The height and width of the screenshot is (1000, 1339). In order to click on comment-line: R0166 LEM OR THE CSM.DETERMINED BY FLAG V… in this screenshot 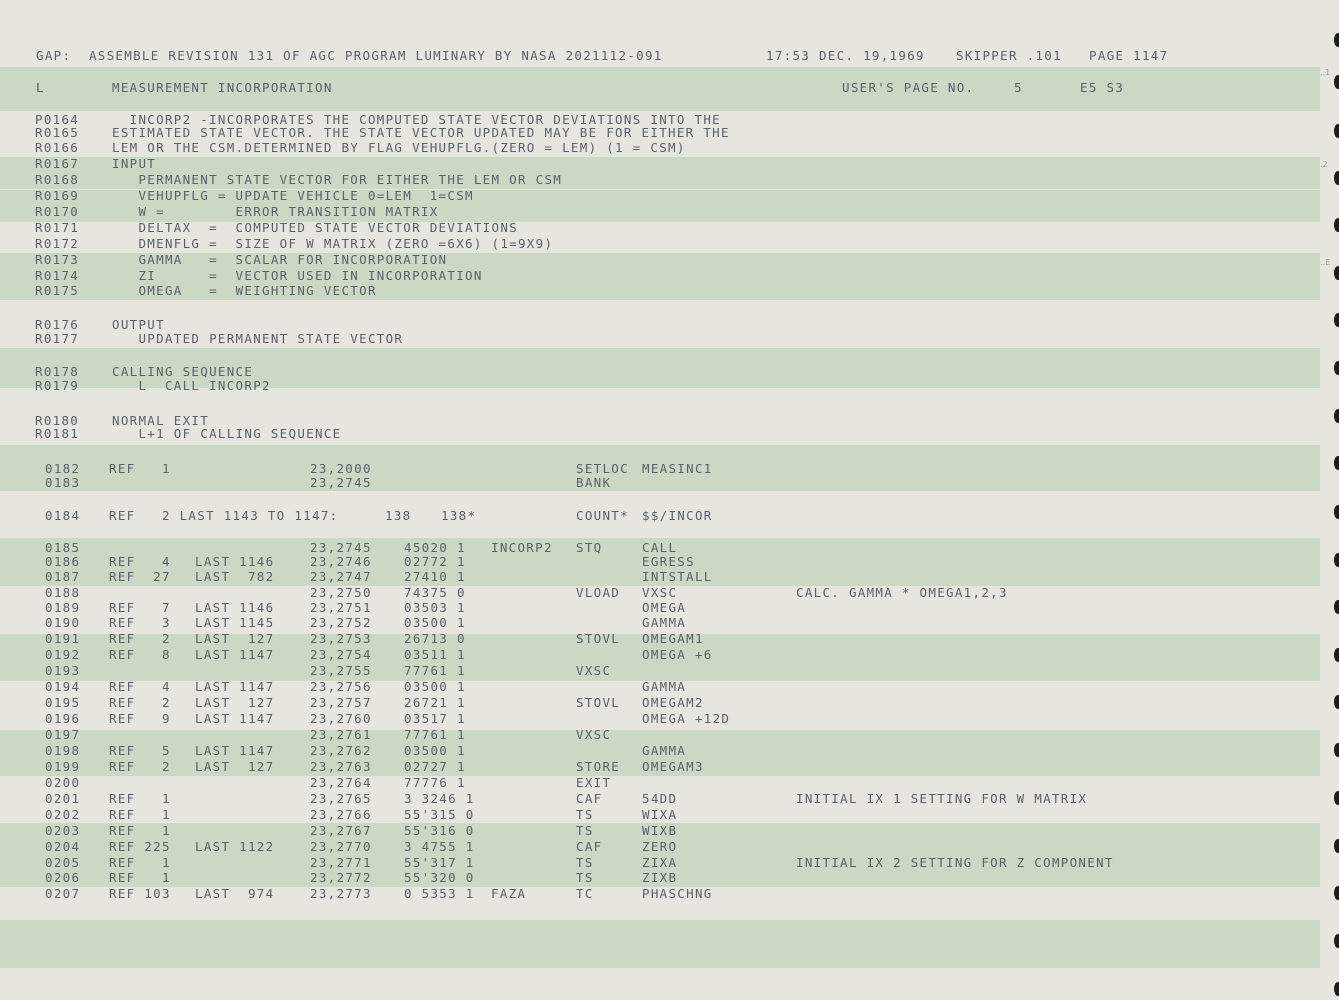, I will do `click(669, 148)`.